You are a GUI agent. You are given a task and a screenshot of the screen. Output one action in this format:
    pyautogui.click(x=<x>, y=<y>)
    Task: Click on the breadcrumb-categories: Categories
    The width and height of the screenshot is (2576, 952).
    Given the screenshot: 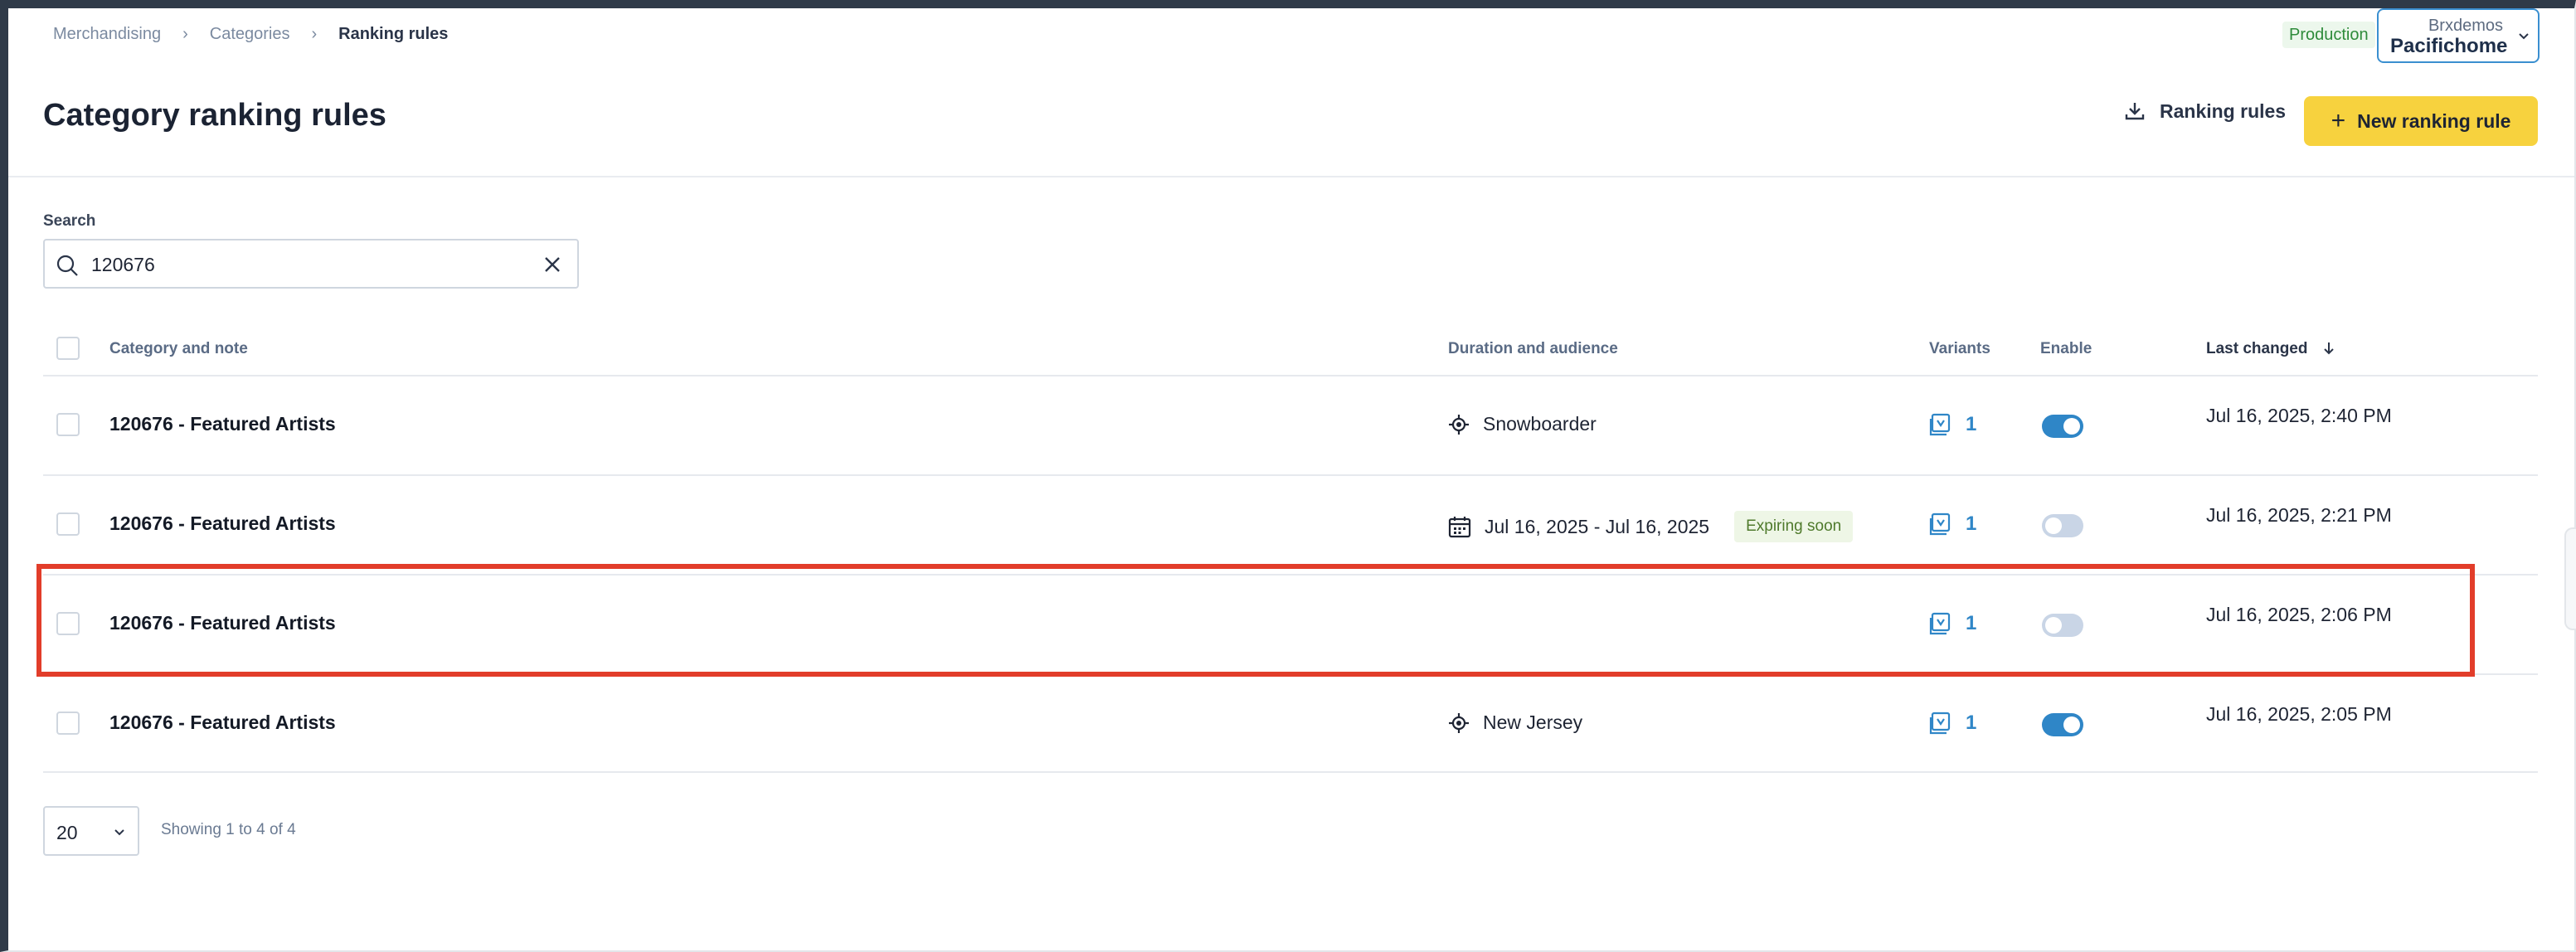 What is the action you would take?
    pyautogui.click(x=250, y=34)
    